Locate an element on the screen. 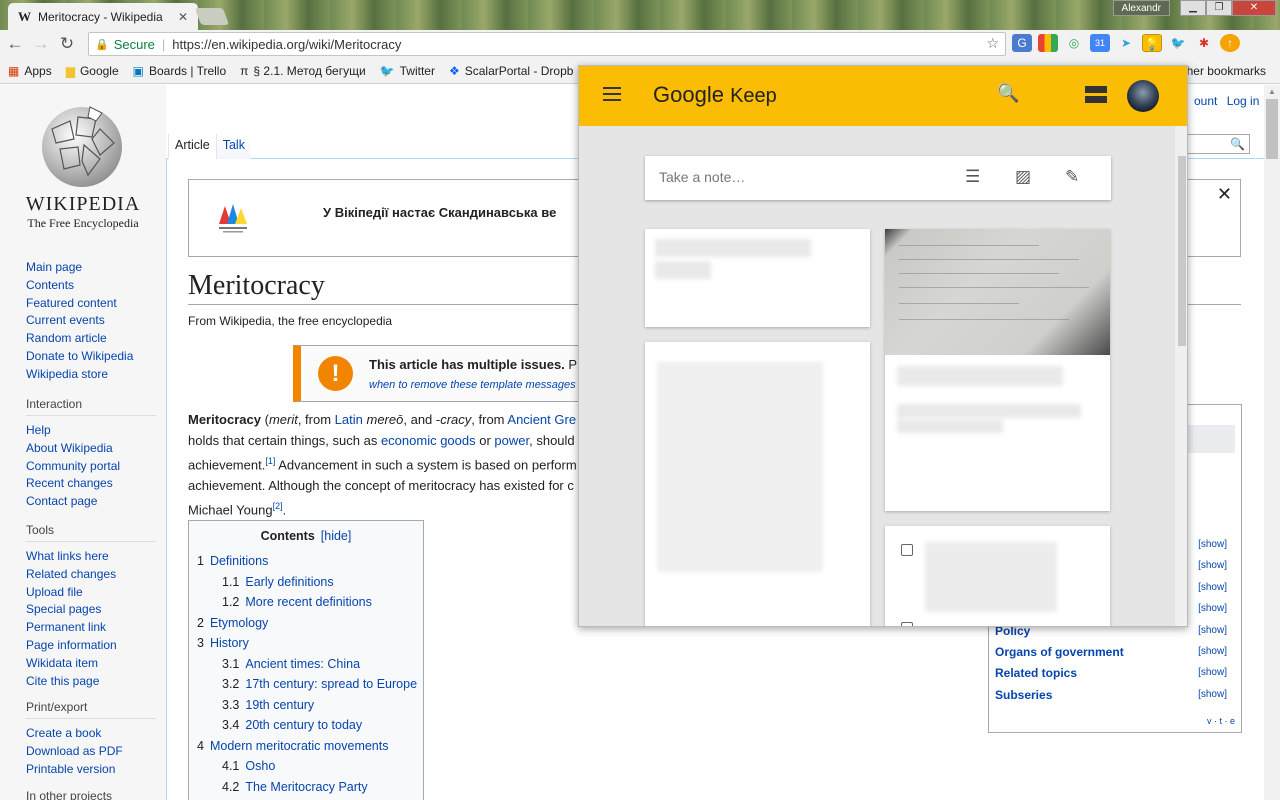 This screenshot has width=1280, height=800. navbox-vte-links: v · t · e is located at coordinates (1221, 721).